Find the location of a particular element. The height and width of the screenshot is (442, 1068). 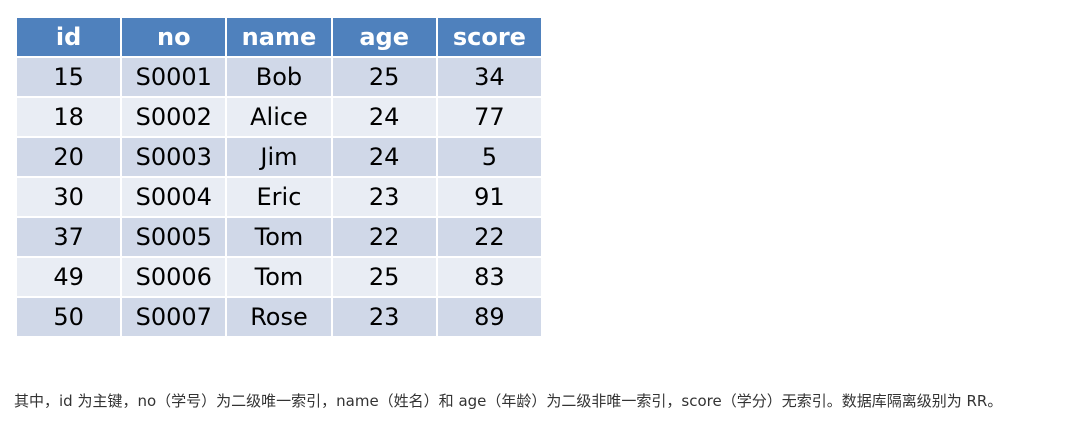

table-row: 20 S0003 Jim 24 5 is located at coordinates (279, 157).